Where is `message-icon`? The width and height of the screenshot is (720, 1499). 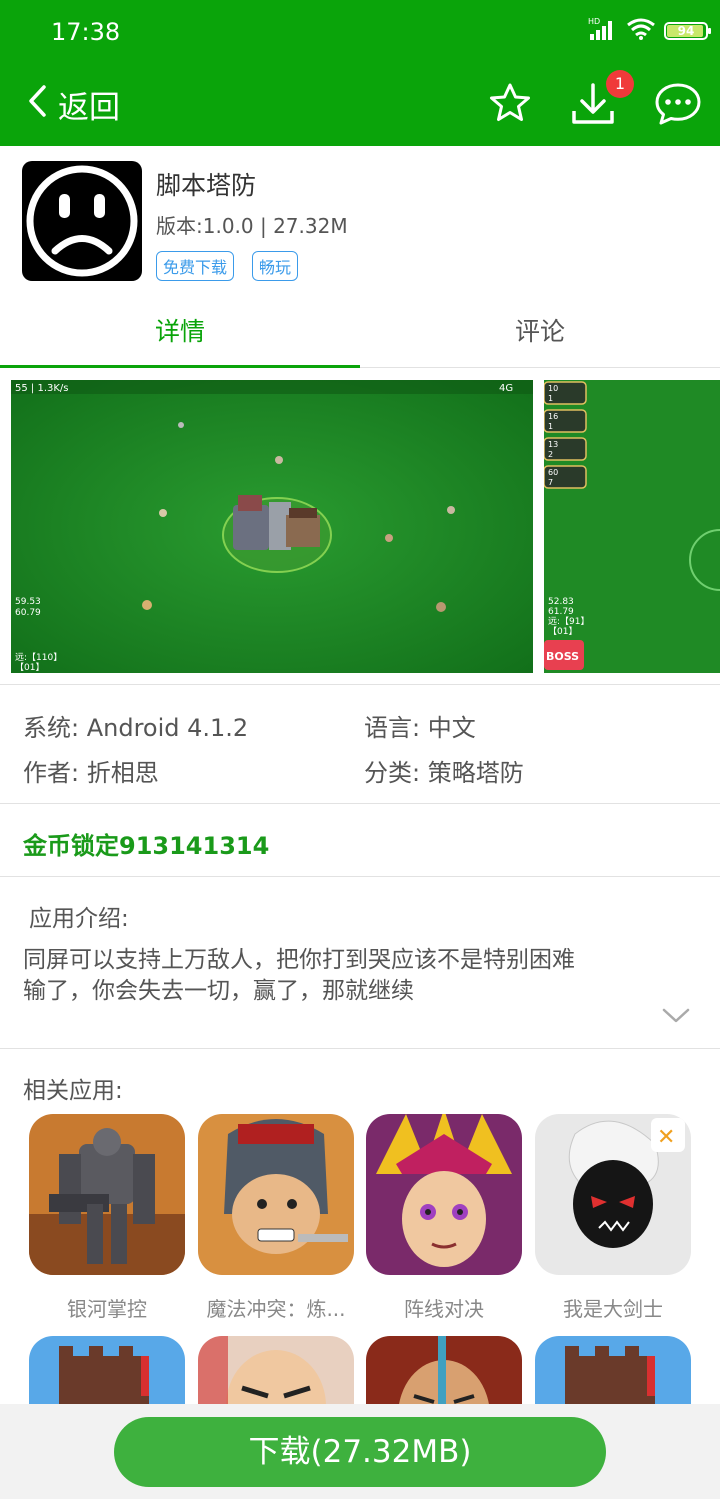
message-icon is located at coordinates (678, 106).